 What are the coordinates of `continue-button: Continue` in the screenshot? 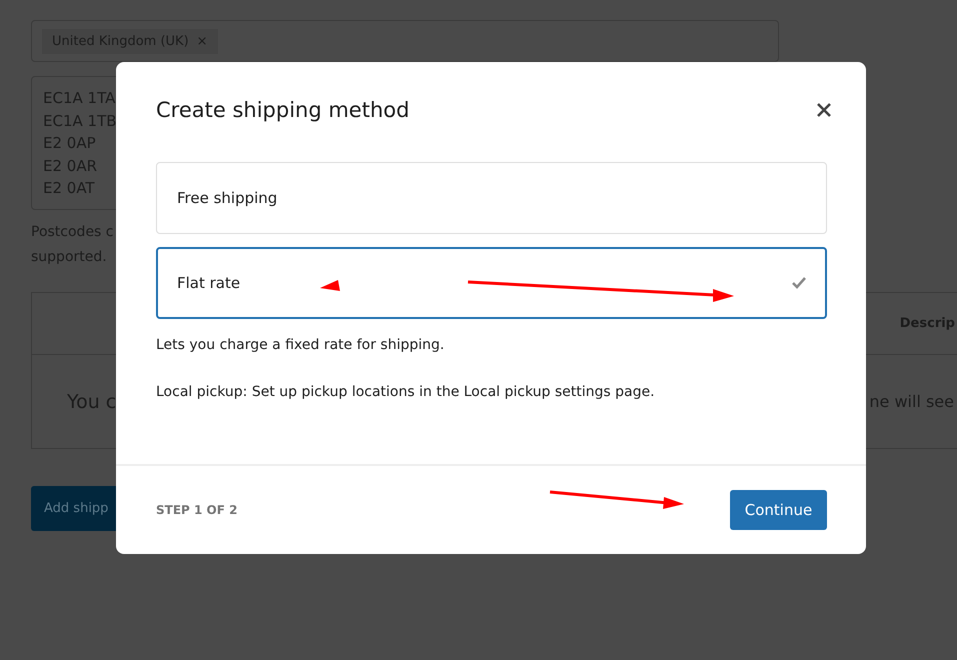 It's located at (778, 510).